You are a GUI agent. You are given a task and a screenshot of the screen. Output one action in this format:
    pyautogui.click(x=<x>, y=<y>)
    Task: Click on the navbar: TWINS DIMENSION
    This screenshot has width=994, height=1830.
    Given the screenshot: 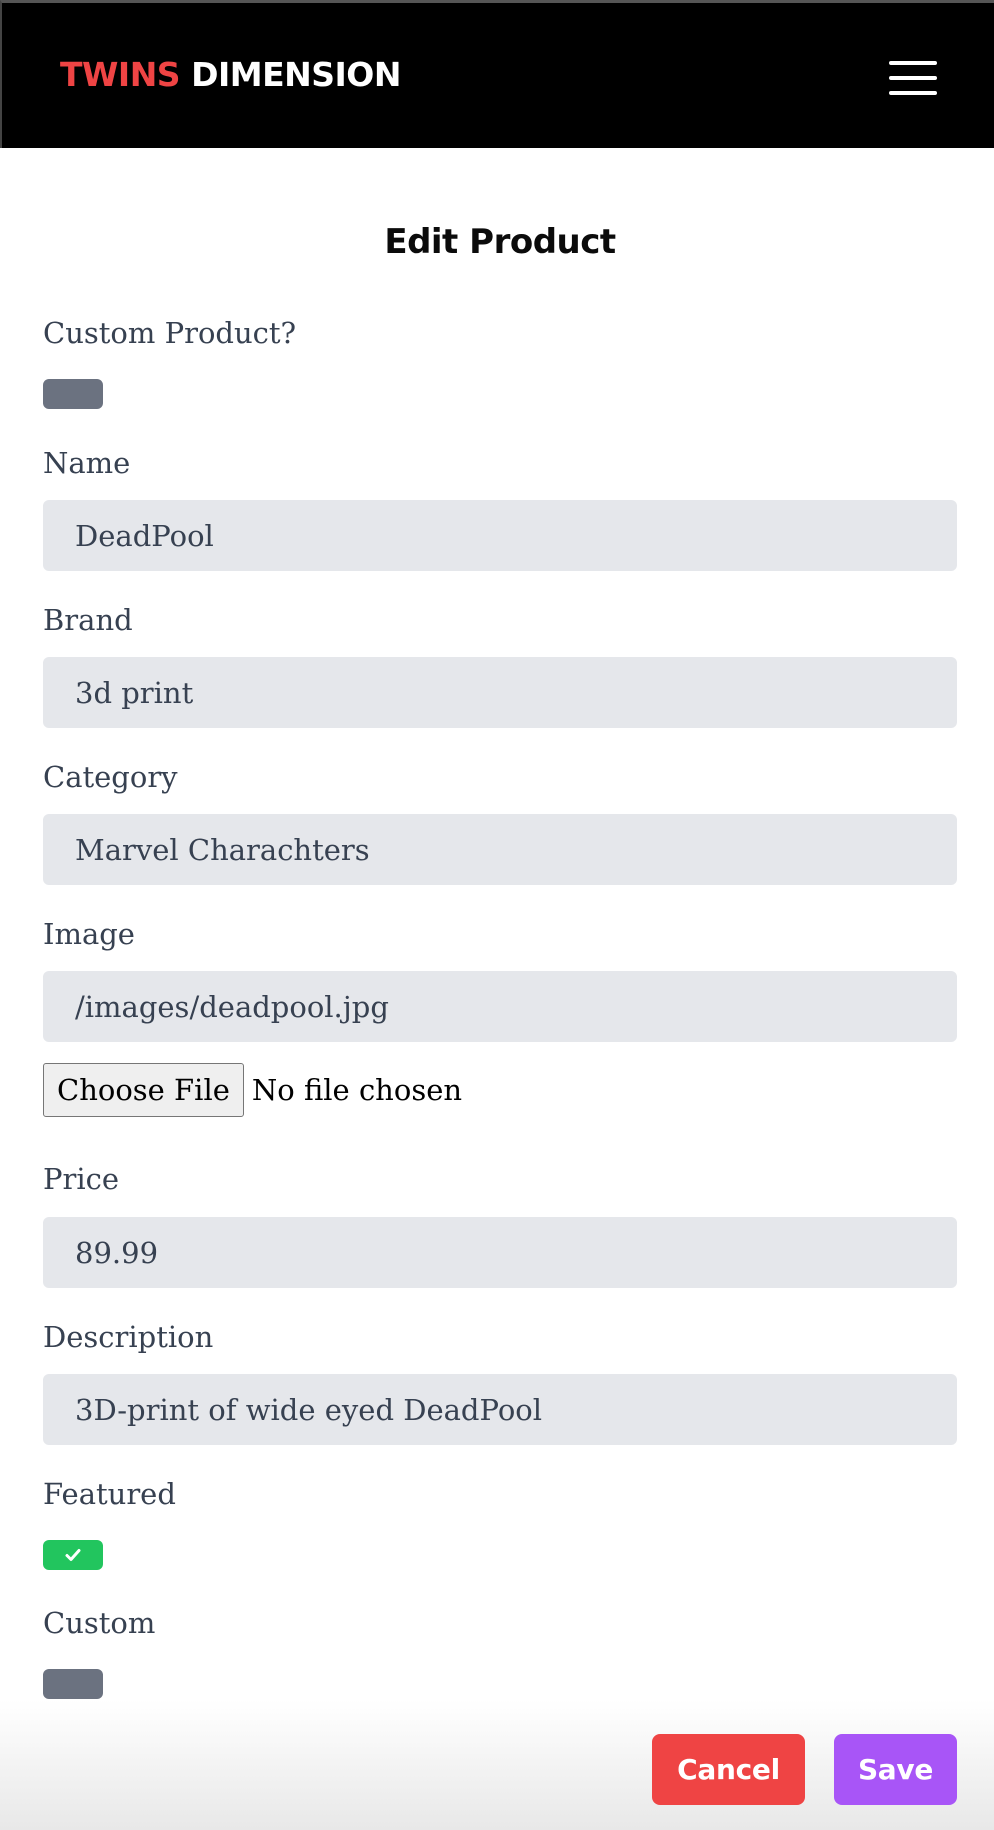 What is the action you would take?
    pyautogui.click(x=497, y=74)
    